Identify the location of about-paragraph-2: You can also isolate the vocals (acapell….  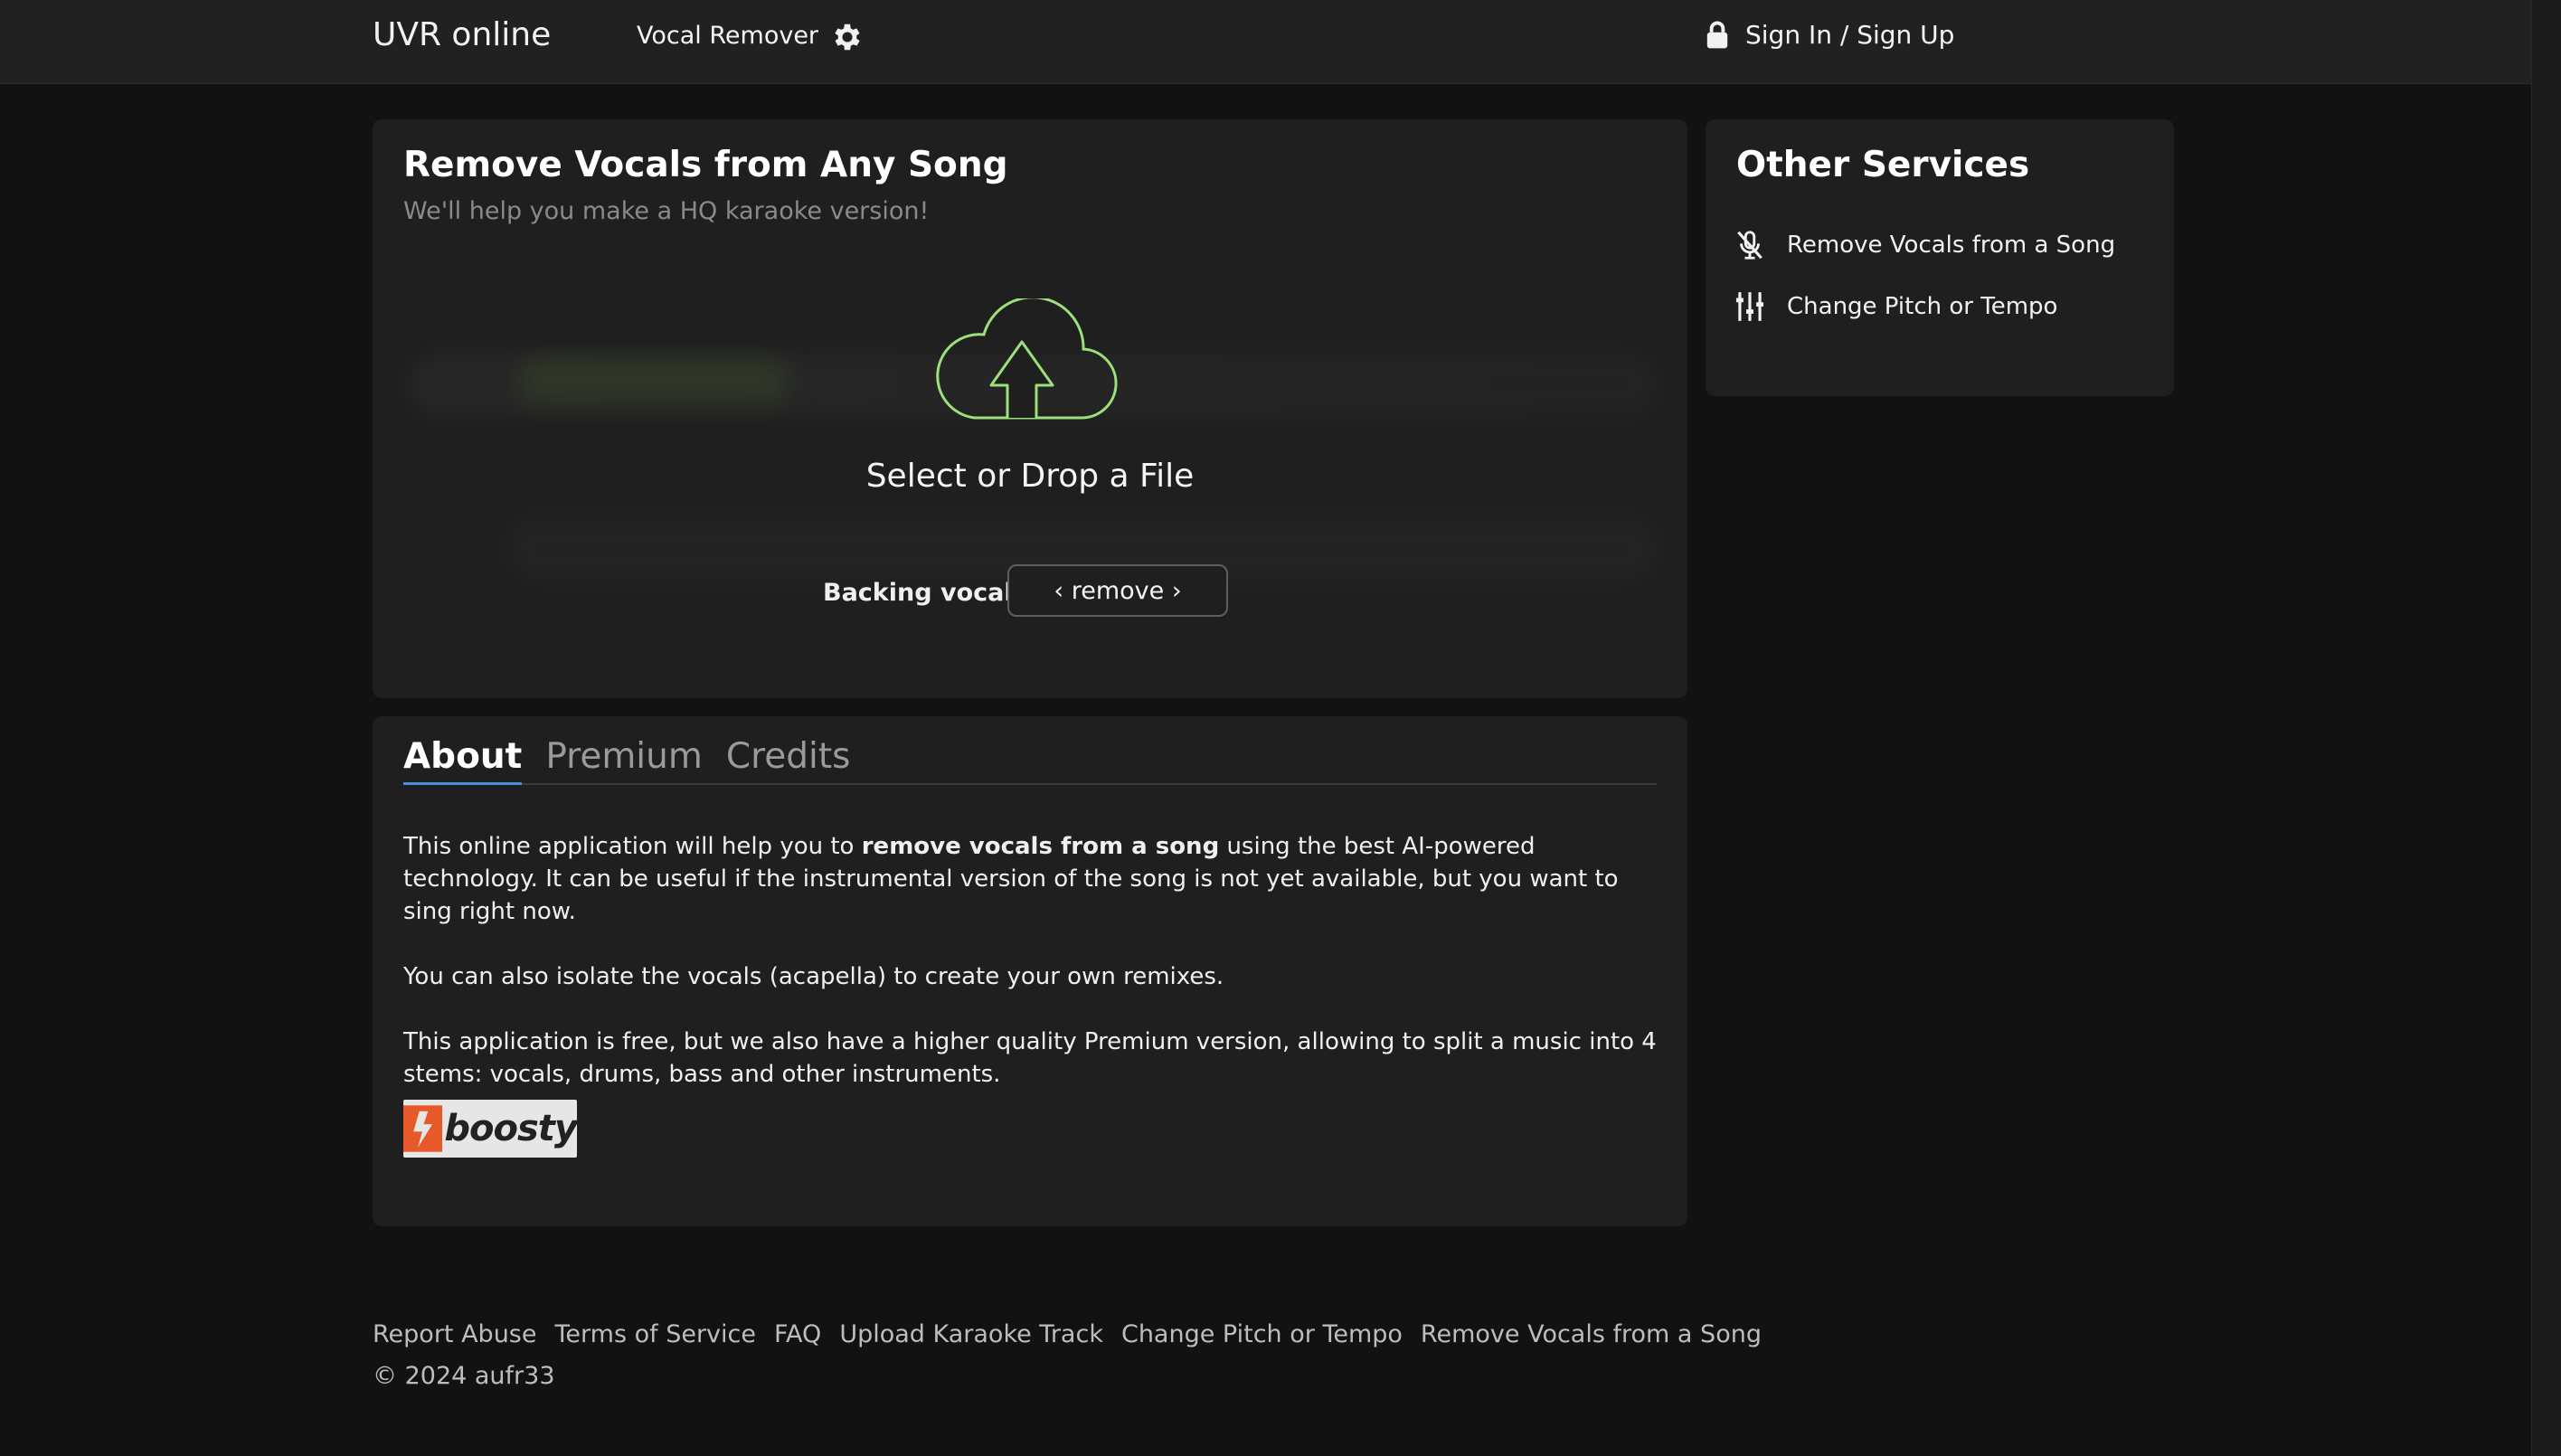
(813, 976).